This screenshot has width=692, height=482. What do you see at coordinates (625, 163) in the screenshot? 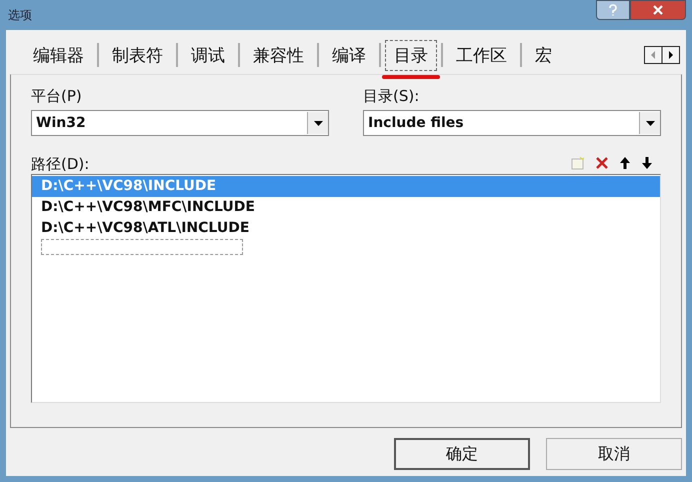
I see `up-arrow-icon` at bounding box center [625, 163].